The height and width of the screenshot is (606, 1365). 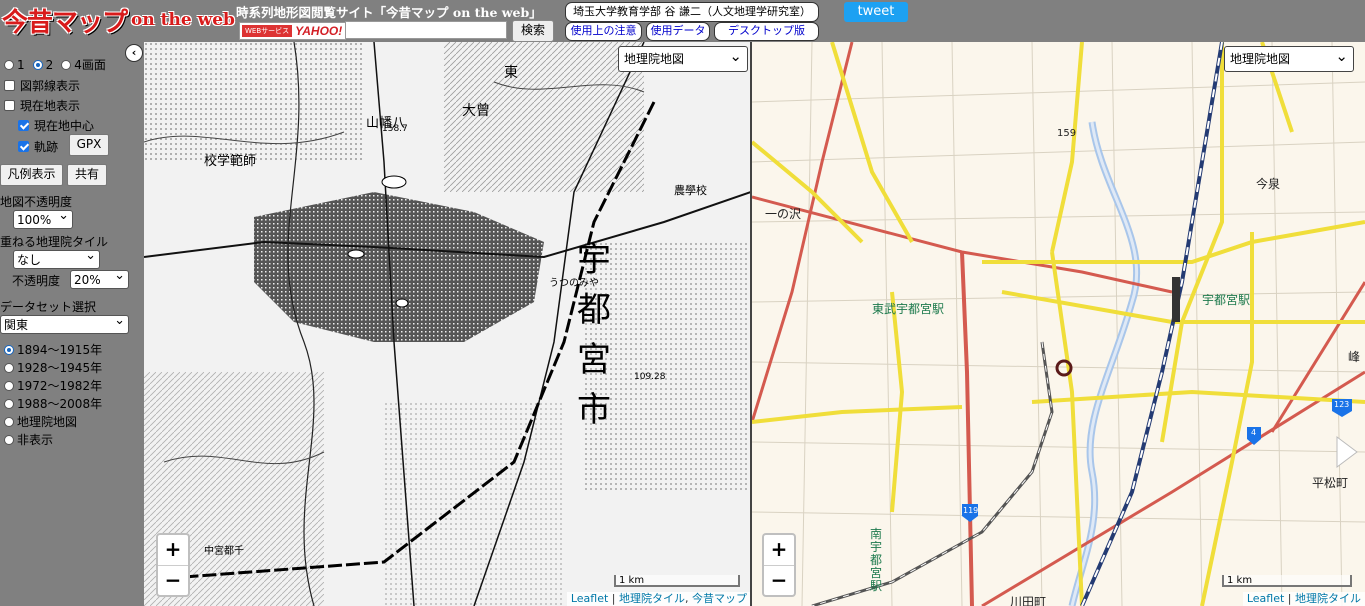 What do you see at coordinates (60, 386) in the screenshot?
I see `period-label: 1972～1982年` at bounding box center [60, 386].